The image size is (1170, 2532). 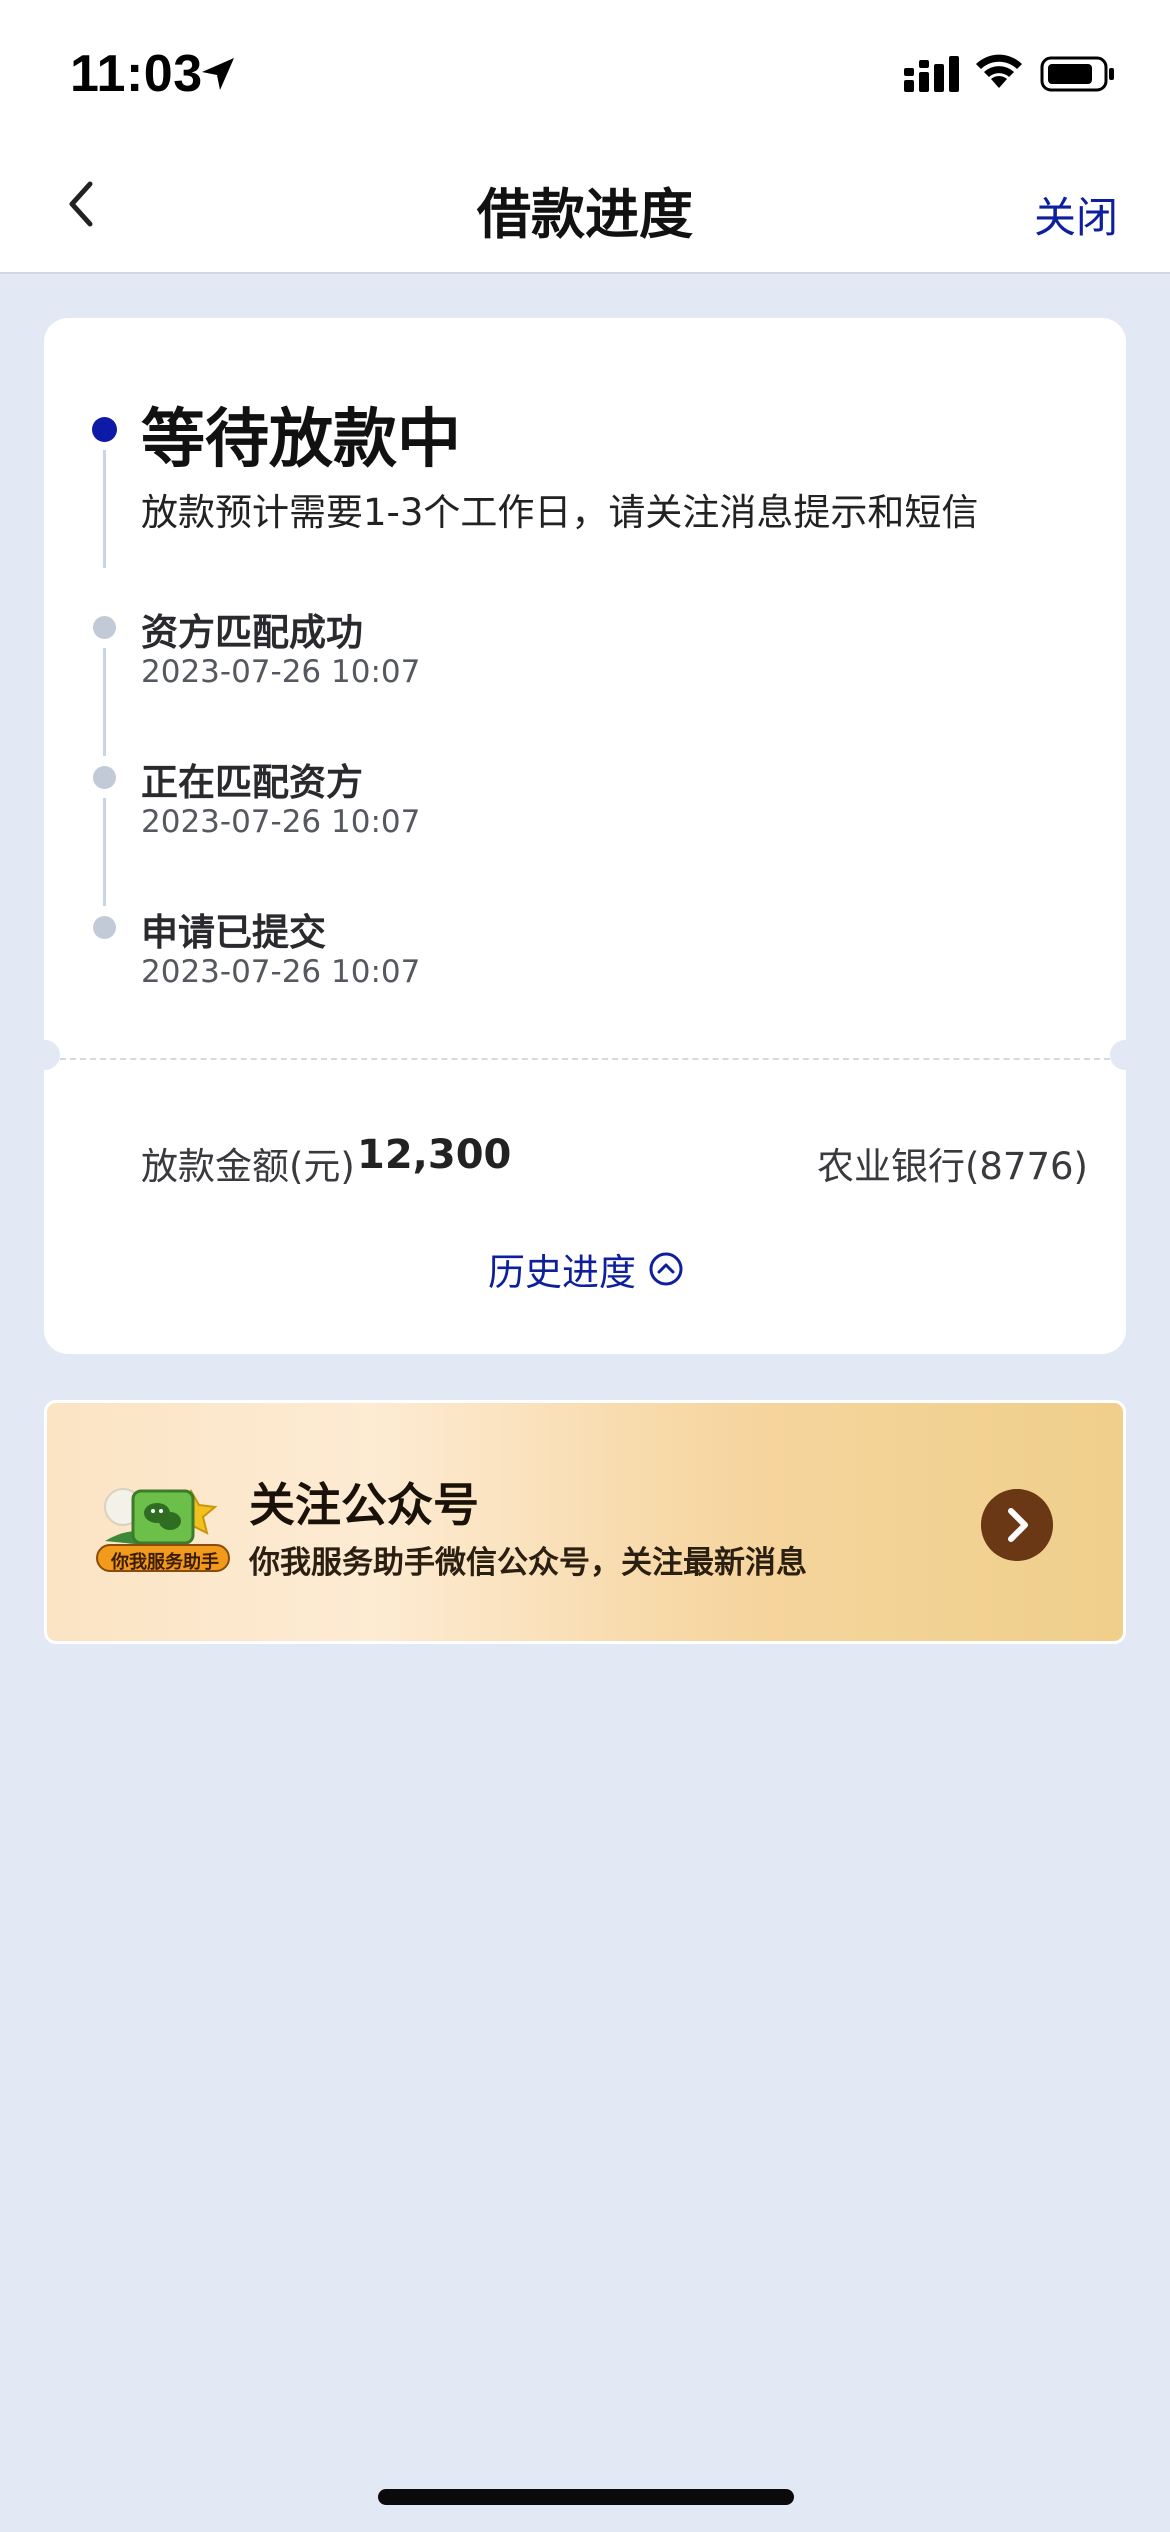 I want to click on location-arrow-icon, so click(x=218, y=74).